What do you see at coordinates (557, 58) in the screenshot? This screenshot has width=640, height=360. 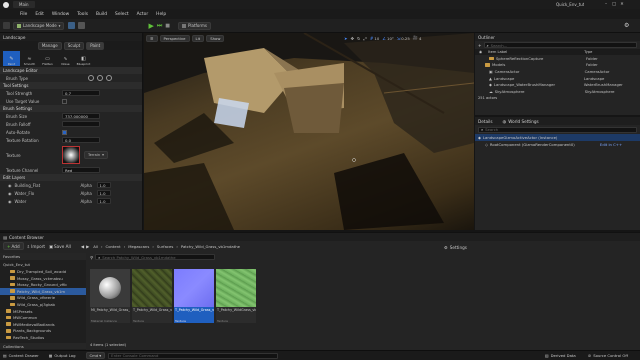 I see `outliner-row: SphereReflectionCapture Folder` at bounding box center [557, 58].